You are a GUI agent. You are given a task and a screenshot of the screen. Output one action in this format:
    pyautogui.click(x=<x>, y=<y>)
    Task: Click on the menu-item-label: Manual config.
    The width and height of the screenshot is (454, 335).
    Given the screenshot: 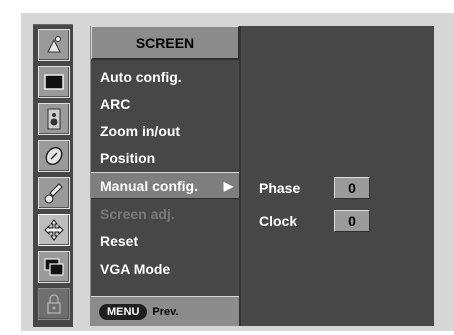 What is the action you would take?
    pyautogui.click(x=149, y=186)
    